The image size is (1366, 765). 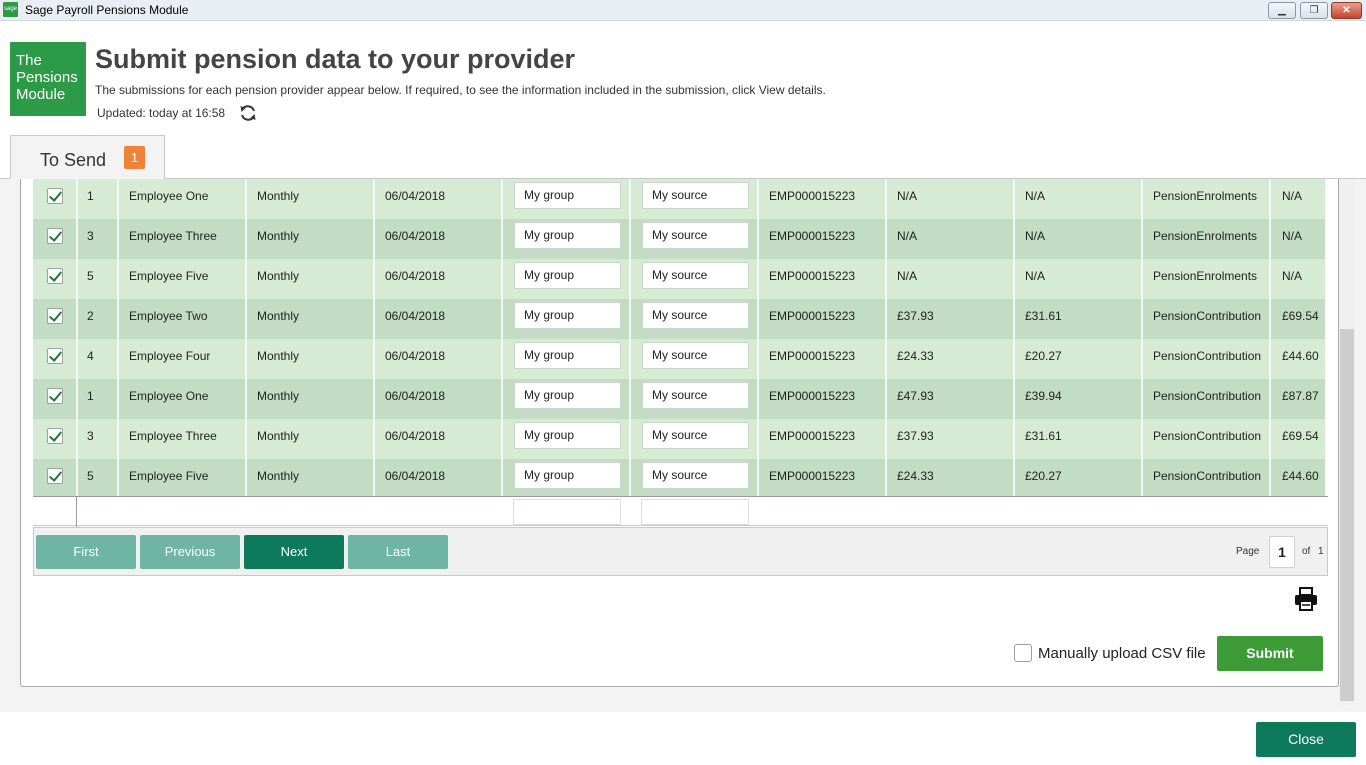 I want to click on minimize-button: ▁, so click(x=1282, y=10).